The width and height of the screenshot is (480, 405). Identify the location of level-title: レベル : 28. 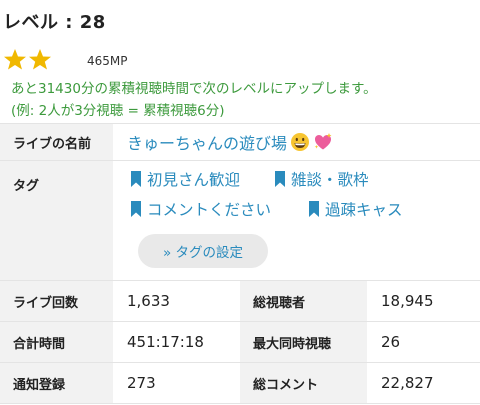
(54, 22).